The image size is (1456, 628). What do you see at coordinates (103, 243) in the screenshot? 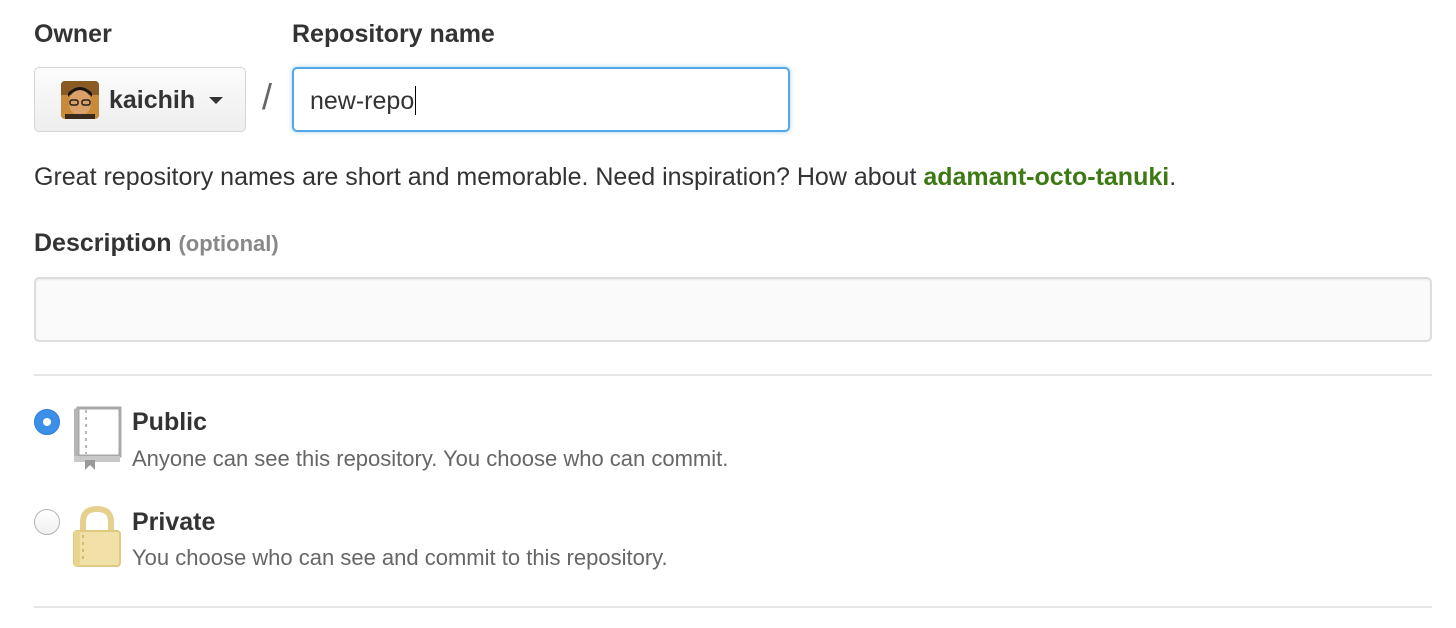
I see `description-label: Description` at bounding box center [103, 243].